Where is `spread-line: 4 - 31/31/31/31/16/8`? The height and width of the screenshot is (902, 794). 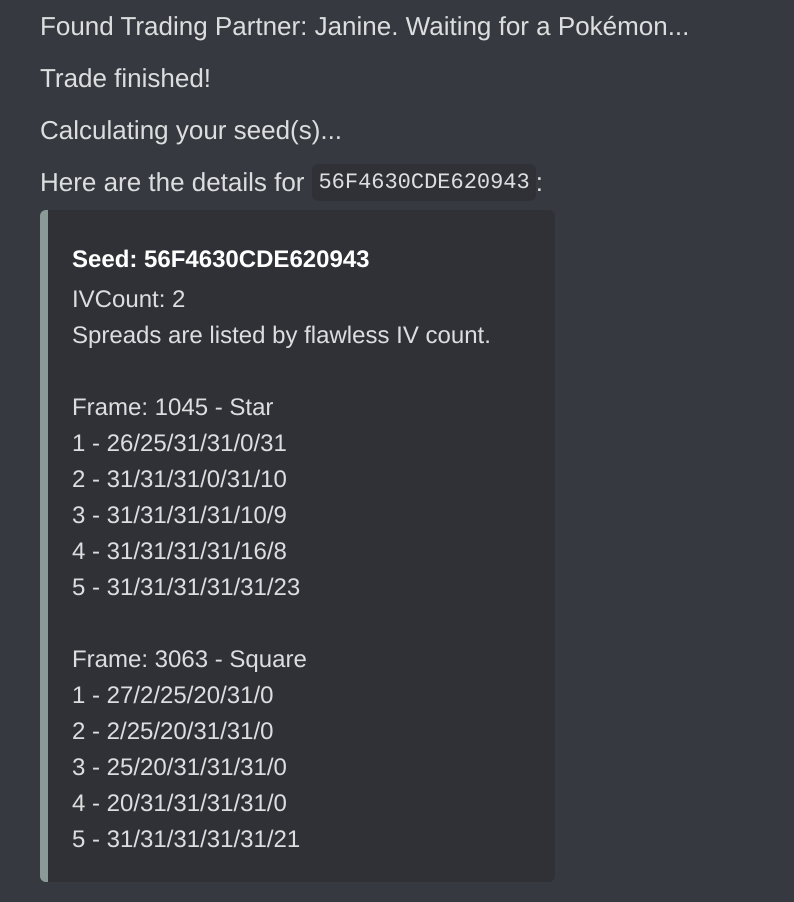
spread-line: 4 - 31/31/31/31/16/8 is located at coordinates (179, 552).